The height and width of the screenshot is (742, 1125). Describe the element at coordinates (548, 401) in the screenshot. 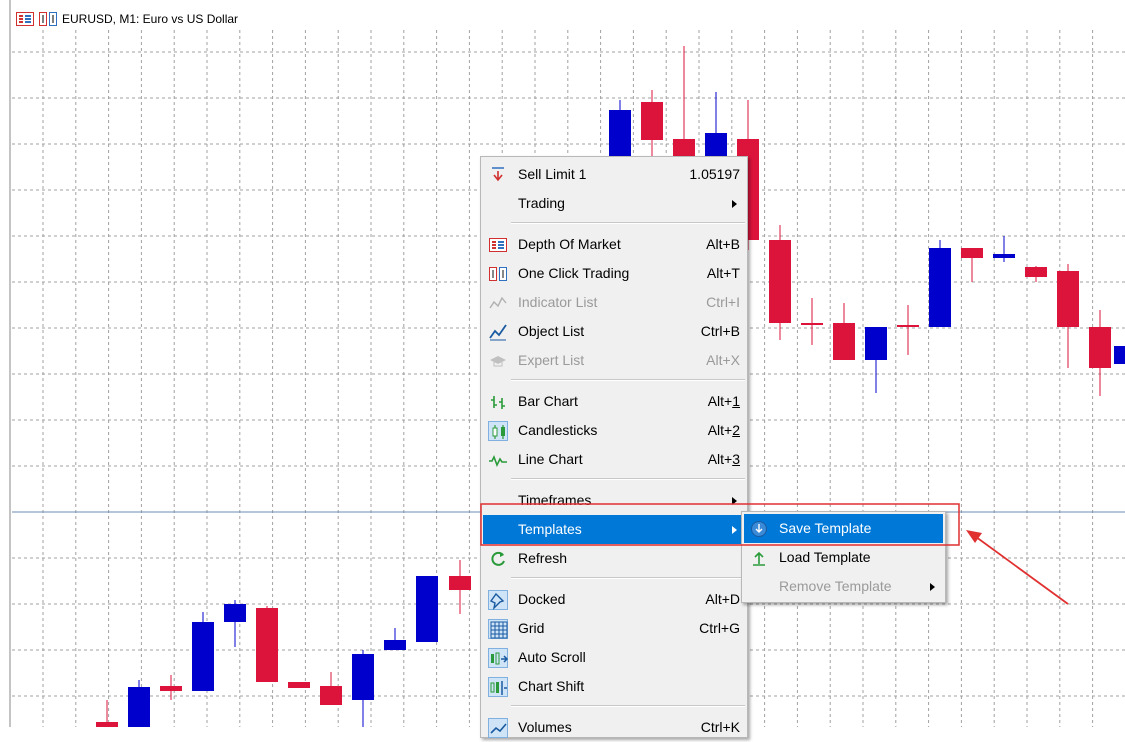

I see `menu-item-label: Bar Chart` at that location.